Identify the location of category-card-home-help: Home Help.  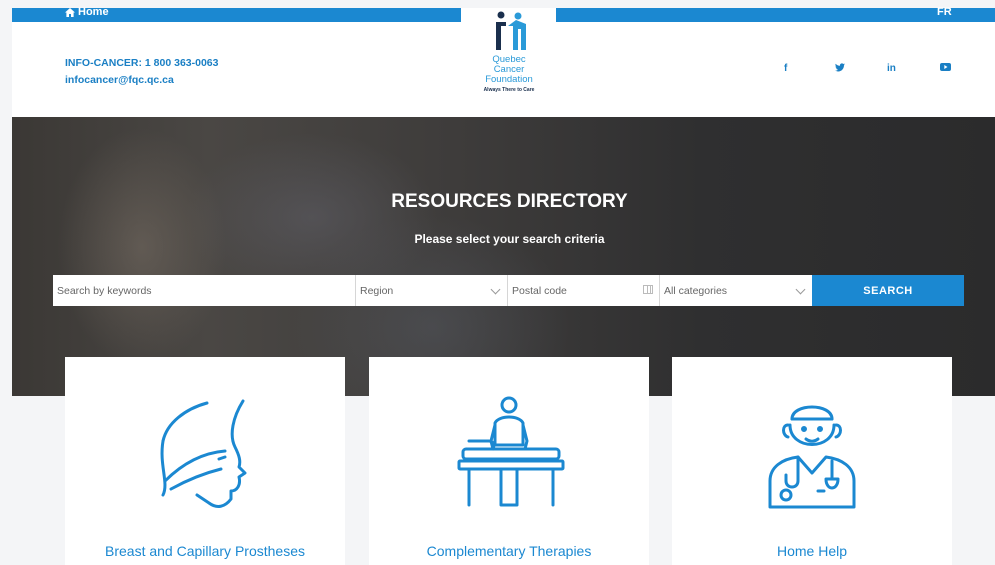
(812, 461).